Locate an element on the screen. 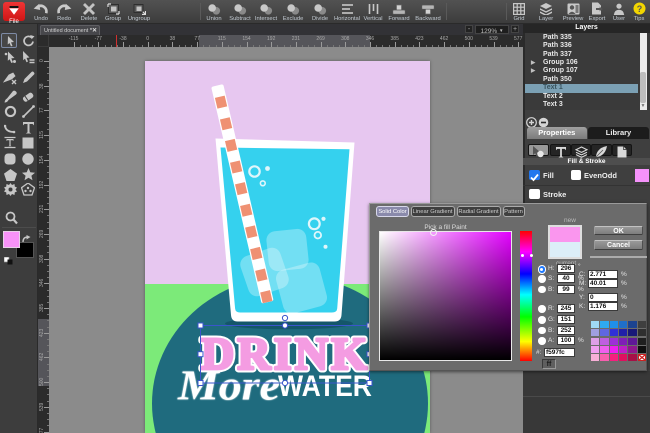 The height and width of the screenshot is (433, 650). svg-text: WATER is located at coordinates (325, 386).